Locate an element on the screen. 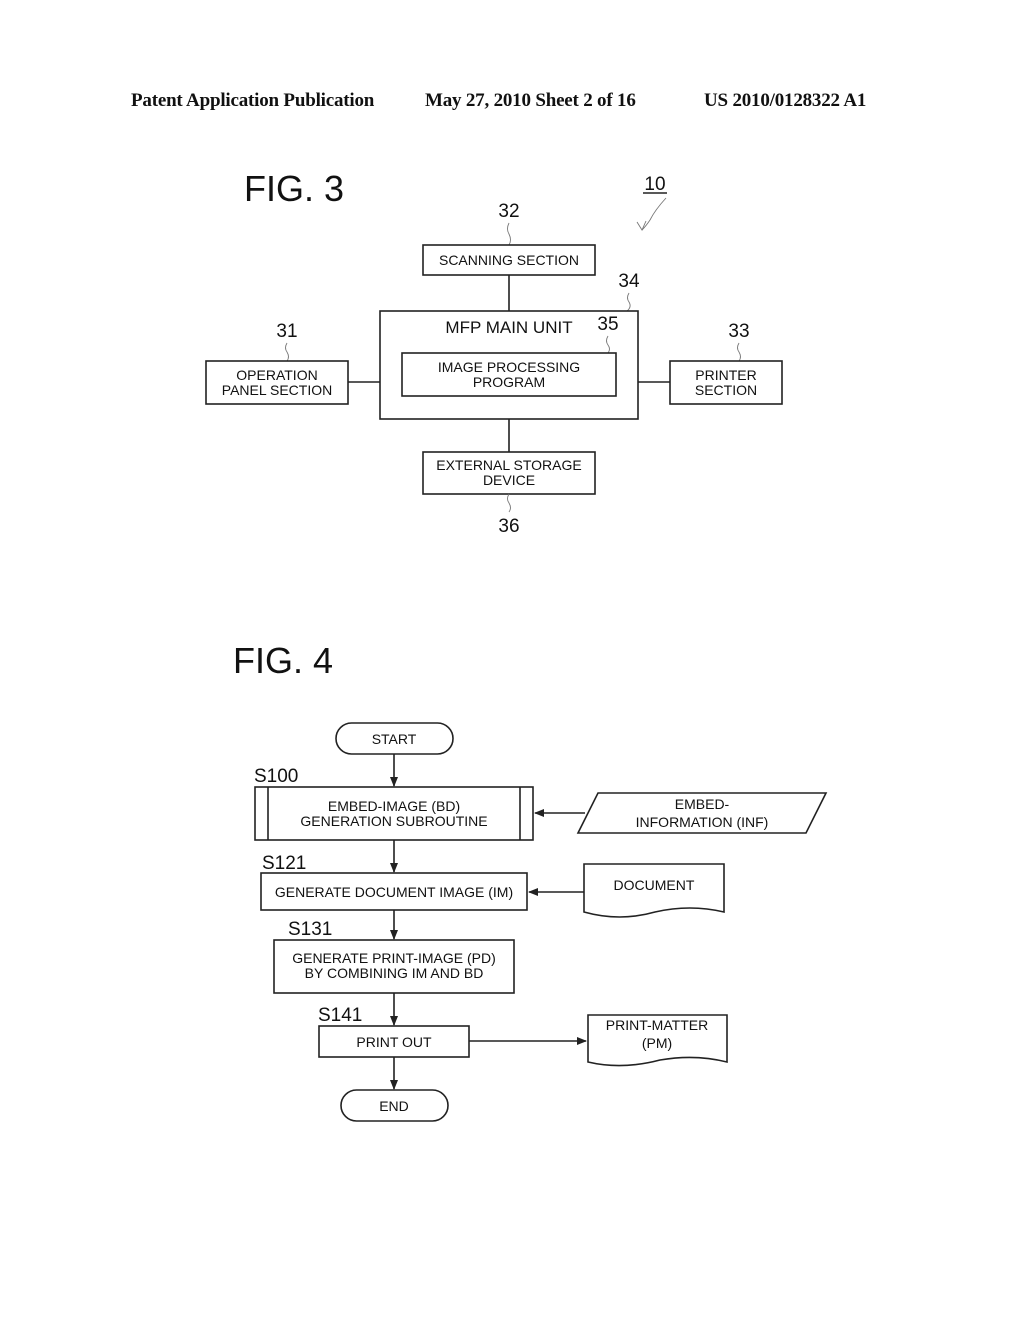  mfp-main-unit-label: MFP MAIN UNIT is located at coordinates (508, 327).